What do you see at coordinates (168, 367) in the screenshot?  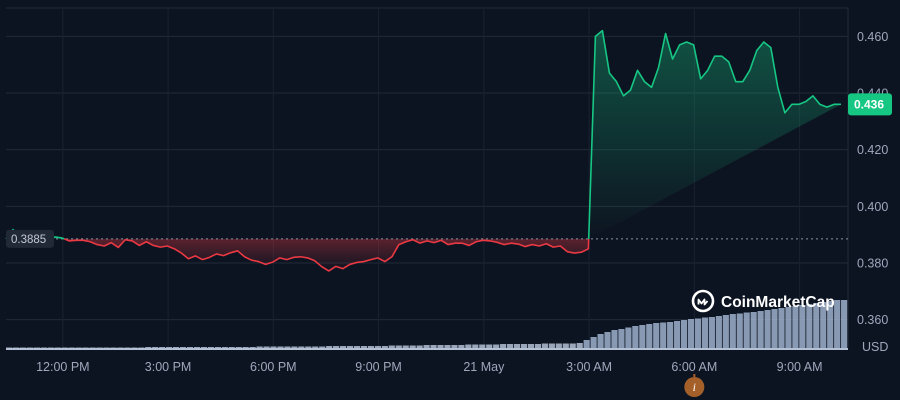 I see `x-tick-label: 3:00 PM` at bounding box center [168, 367].